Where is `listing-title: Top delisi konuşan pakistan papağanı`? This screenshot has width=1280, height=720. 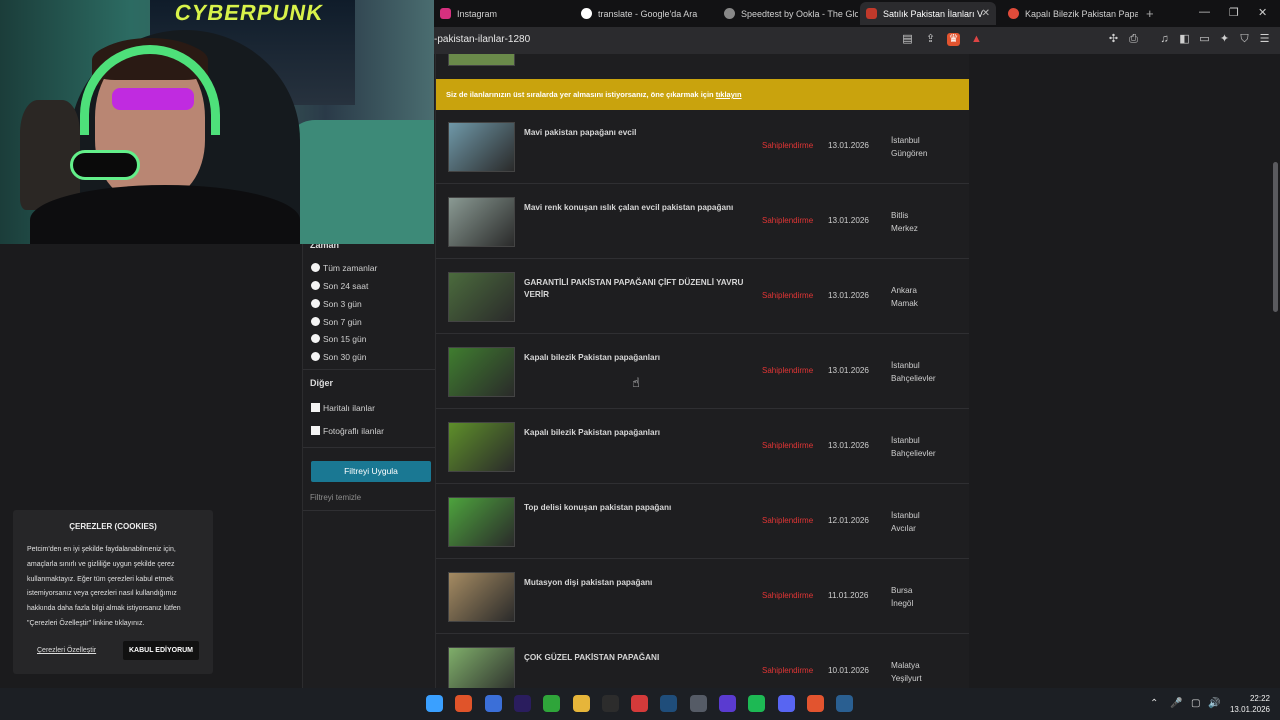
listing-title: Top delisi konuşan pakistan papağanı is located at coordinates (634, 508).